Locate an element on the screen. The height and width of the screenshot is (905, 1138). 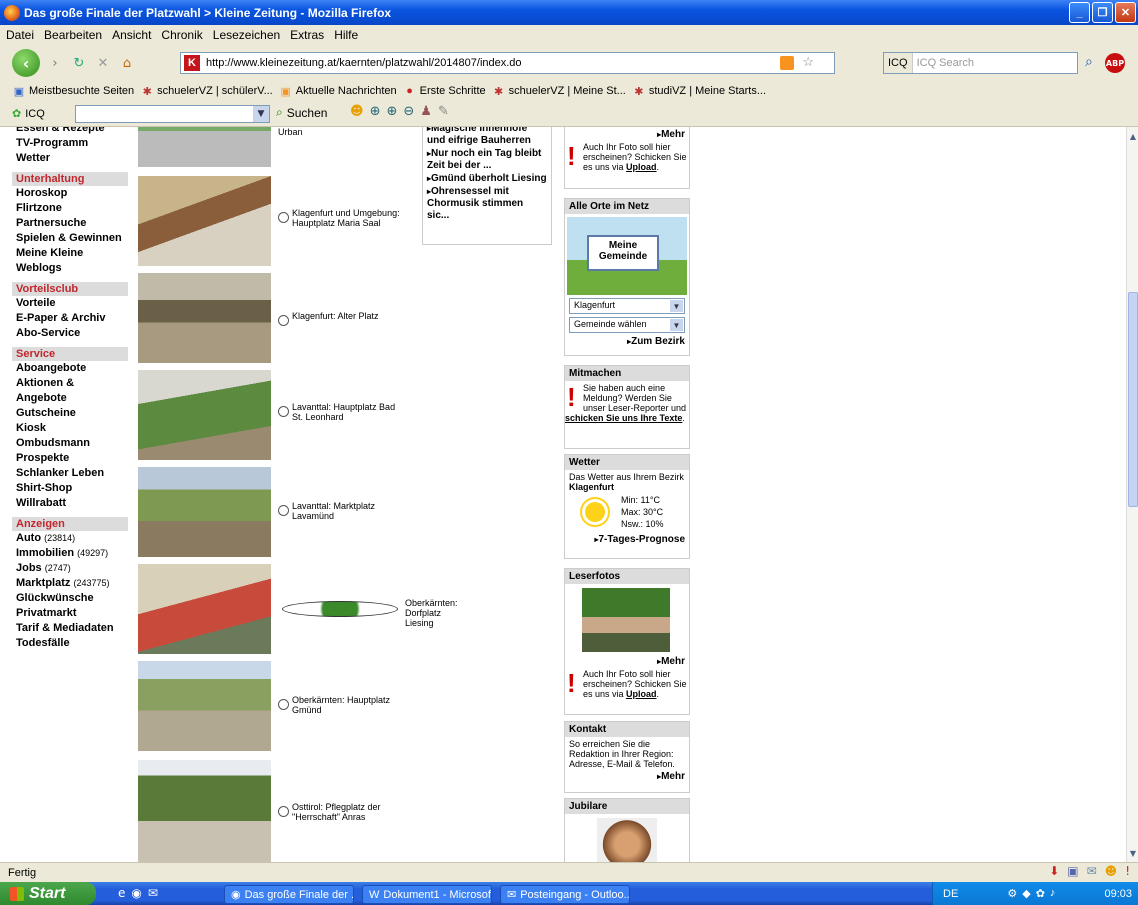
icq-search-input: ▼ is located at coordinates (172, 114).